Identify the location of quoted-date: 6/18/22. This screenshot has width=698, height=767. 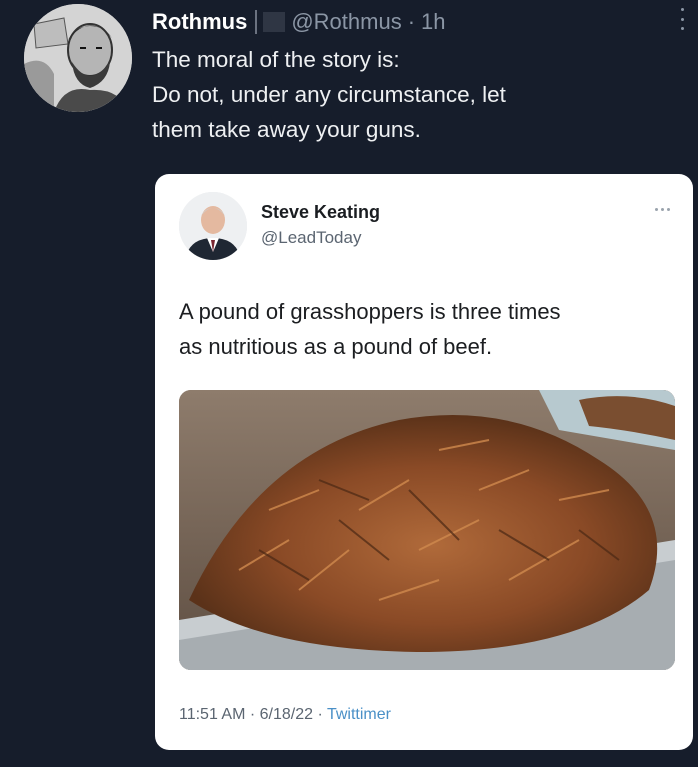
(286, 714).